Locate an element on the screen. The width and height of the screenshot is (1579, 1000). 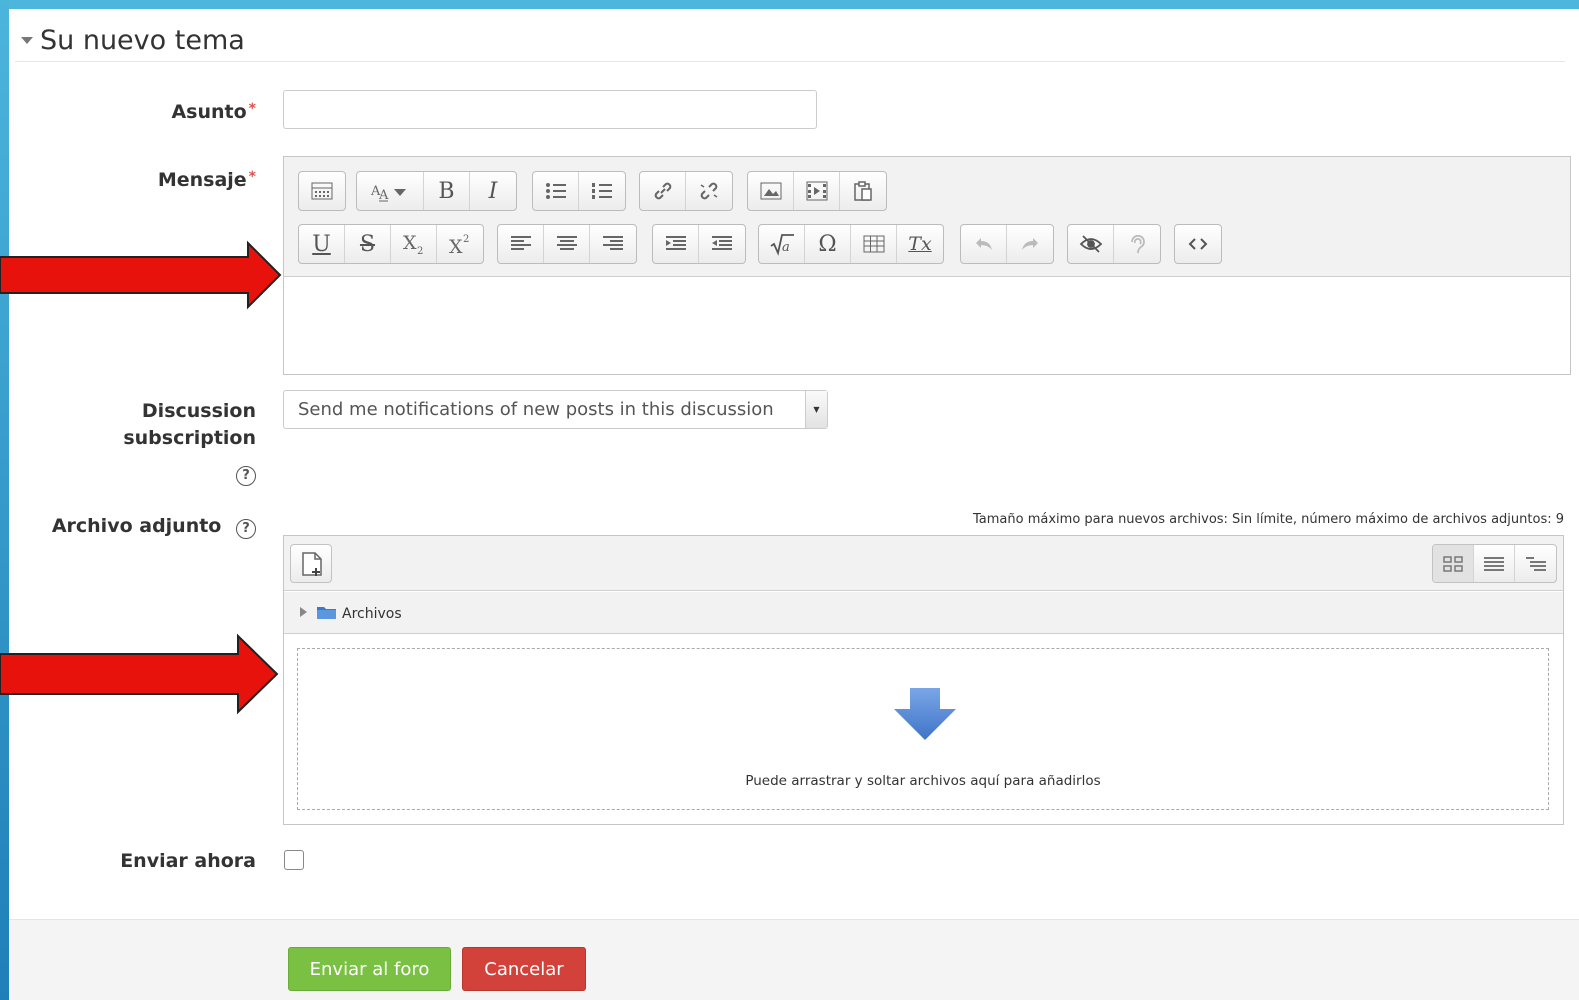
folder-icon is located at coordinates (326, 613).